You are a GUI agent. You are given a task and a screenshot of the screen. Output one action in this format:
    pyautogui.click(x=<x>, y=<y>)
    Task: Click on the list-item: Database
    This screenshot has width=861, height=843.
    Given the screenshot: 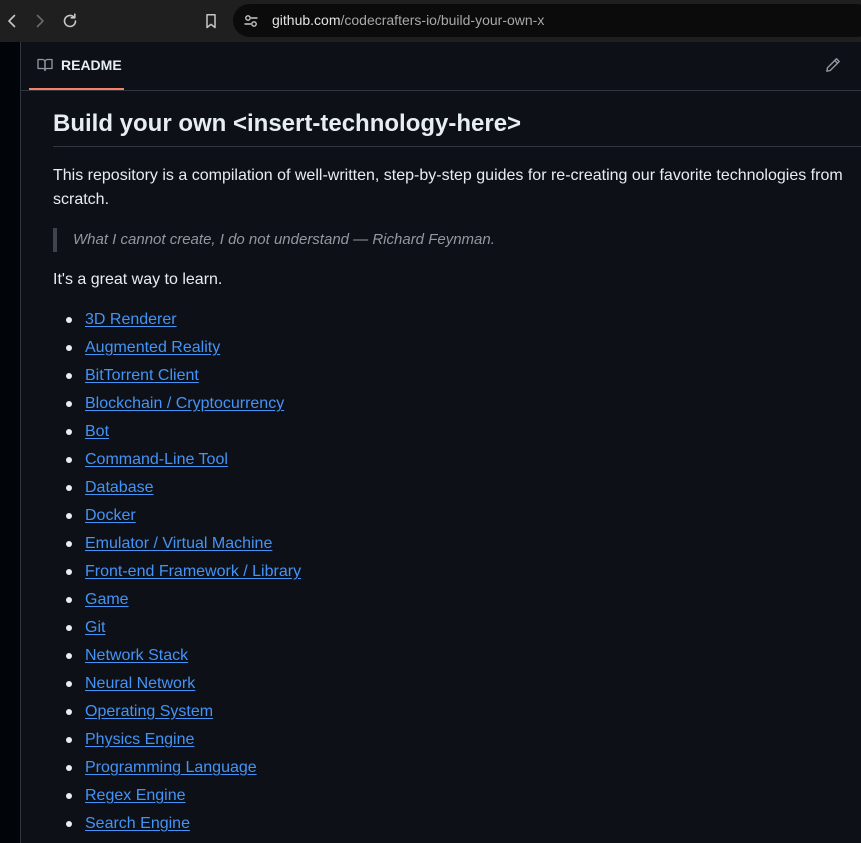 What is the action you would take?
    pyautogui.click(x=183, y=490)
    